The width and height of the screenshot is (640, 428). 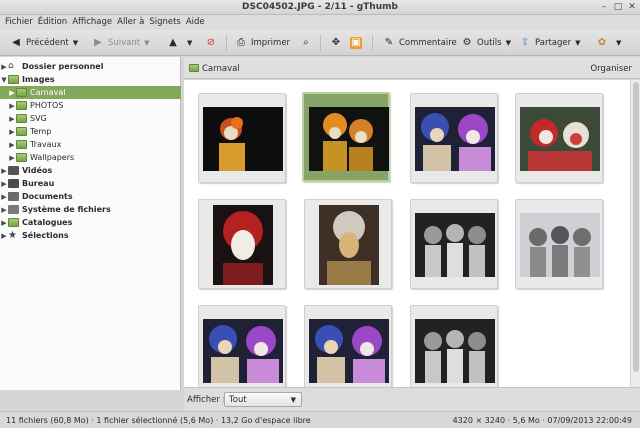 I want to click on photo-2-image, so click(x=349, y=139).